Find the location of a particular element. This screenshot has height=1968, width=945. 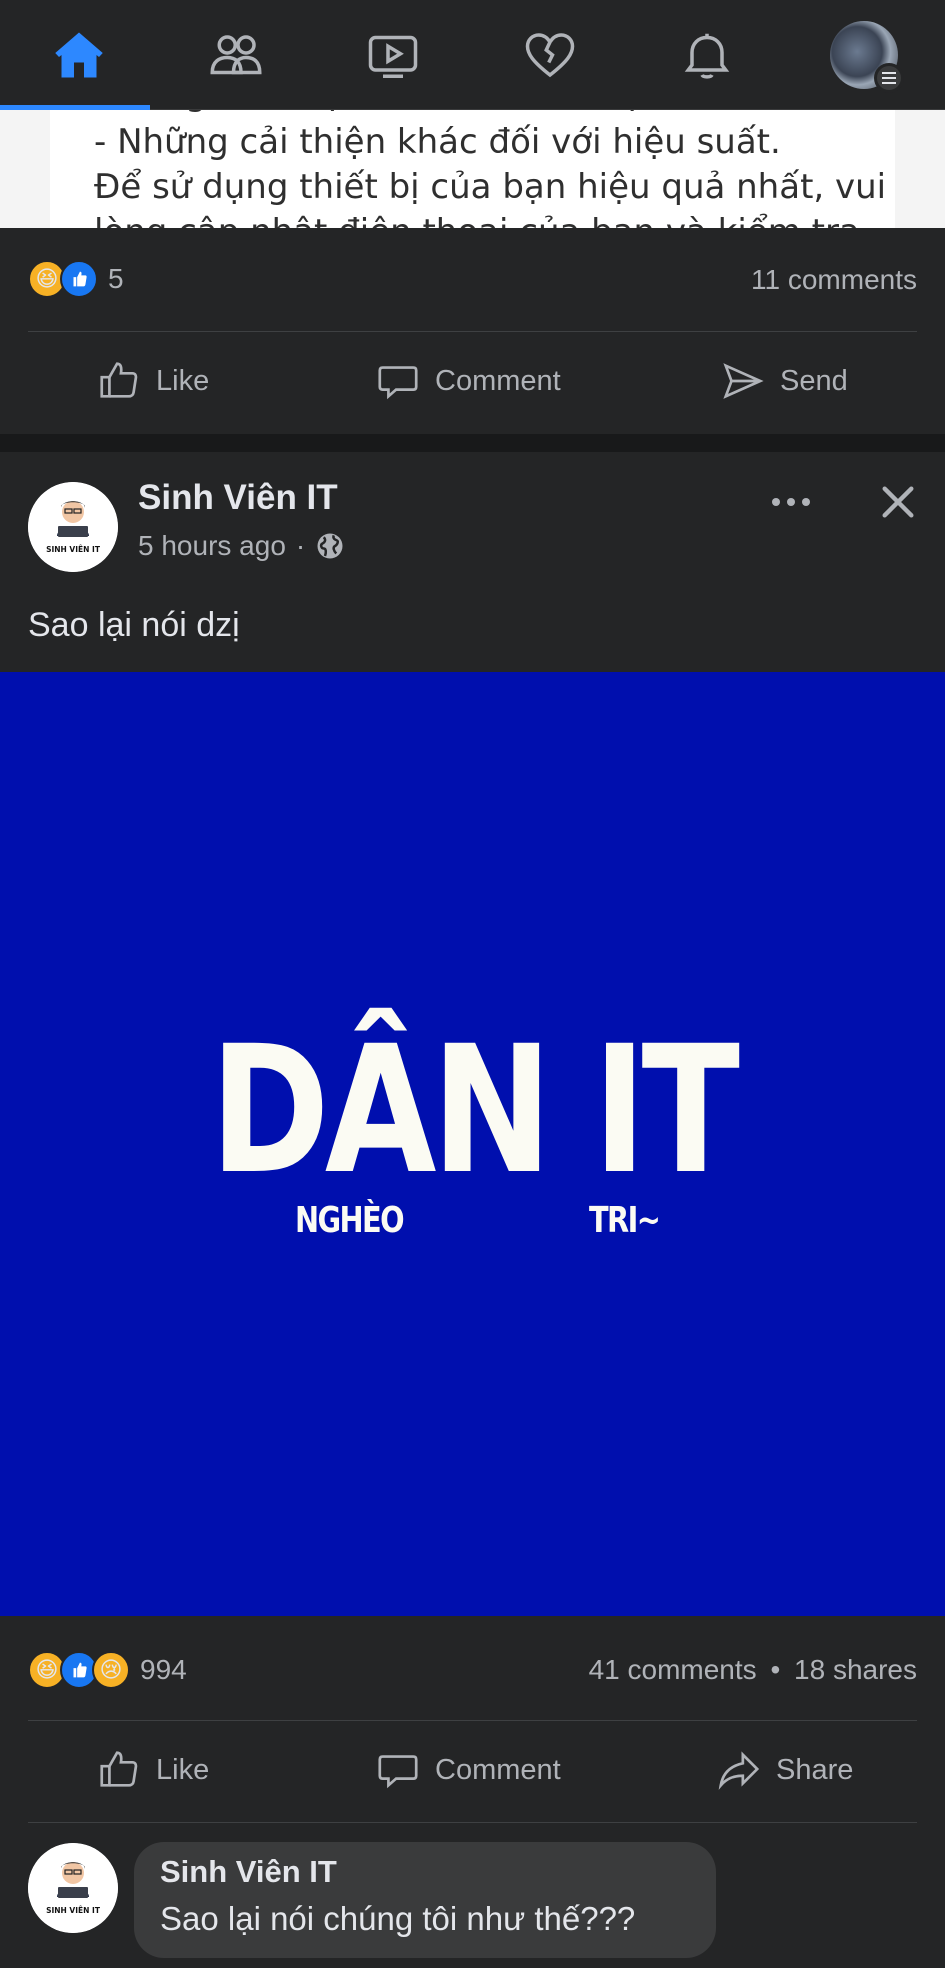

shares-count-link: 18 shares is located at coordinates (855, 1669).